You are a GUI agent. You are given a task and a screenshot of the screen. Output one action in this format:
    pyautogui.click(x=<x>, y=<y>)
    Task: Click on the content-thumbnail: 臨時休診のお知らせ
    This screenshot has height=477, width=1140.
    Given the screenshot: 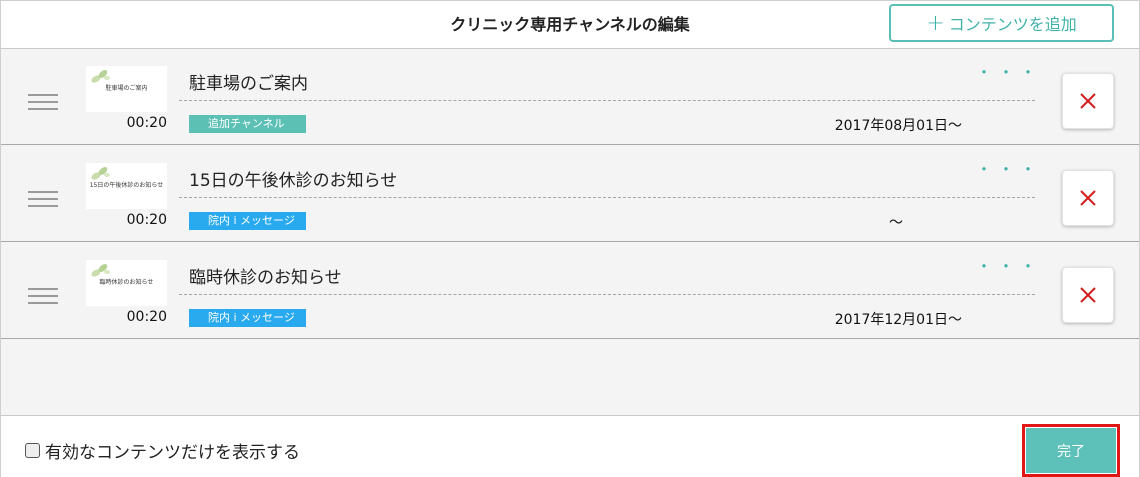 What is the action you would take?
    pyautogui.click(x=126, y=283)
    